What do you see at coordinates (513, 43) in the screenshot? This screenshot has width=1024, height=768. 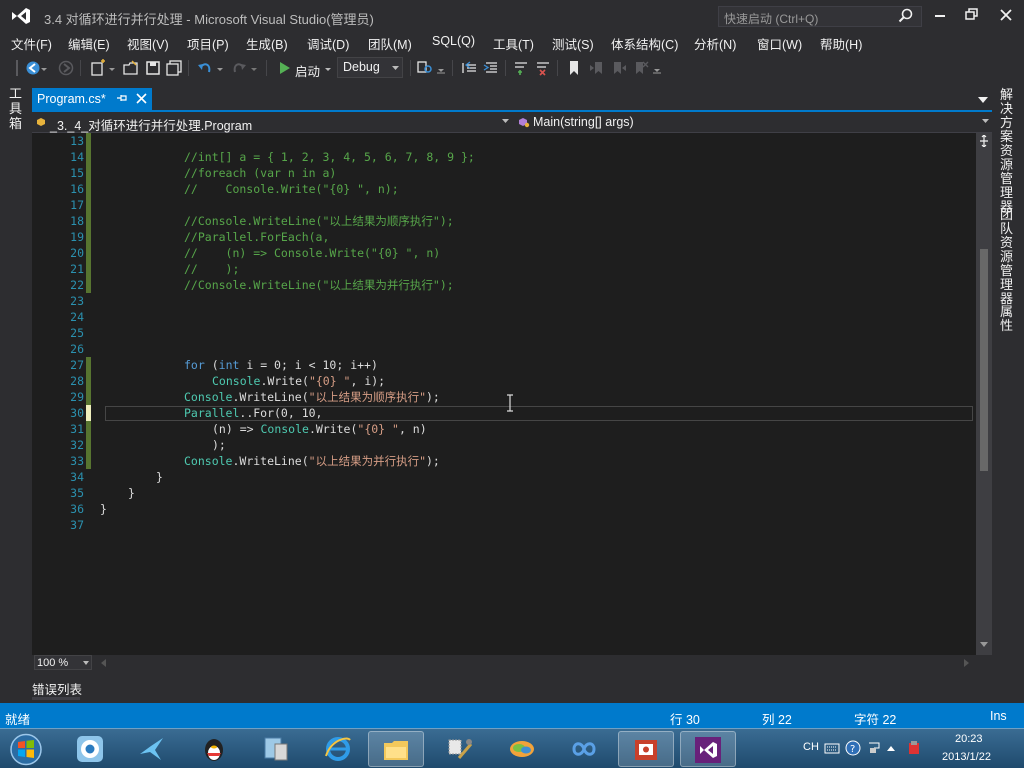 I see `menu-tools: 工具(T)` at bounding box center [513, 43].